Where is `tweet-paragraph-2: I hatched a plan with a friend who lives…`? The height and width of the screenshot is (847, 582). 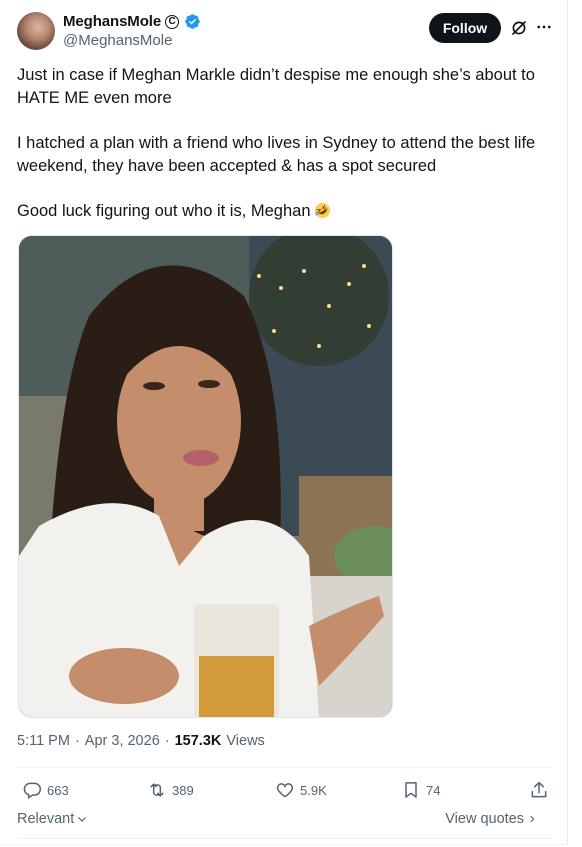
tweet-paragraph-2: I hatched a plan with a friend who lives… is located at coordinates (278, 154).